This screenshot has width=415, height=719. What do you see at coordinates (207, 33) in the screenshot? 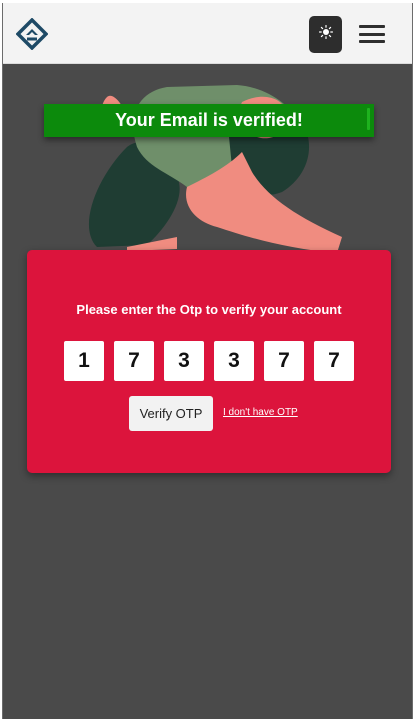
I see `navbar` at bounding box center [207, 33].